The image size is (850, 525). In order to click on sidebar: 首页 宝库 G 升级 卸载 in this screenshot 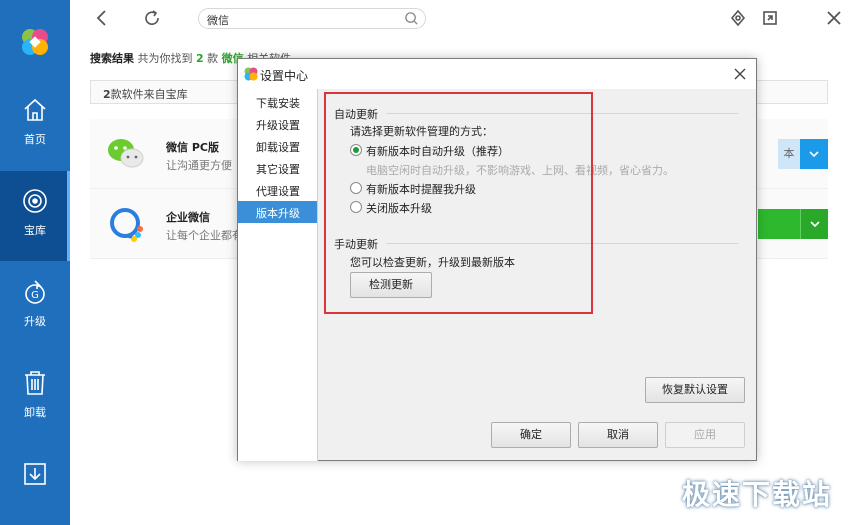, I will do `click(35, 262)`.